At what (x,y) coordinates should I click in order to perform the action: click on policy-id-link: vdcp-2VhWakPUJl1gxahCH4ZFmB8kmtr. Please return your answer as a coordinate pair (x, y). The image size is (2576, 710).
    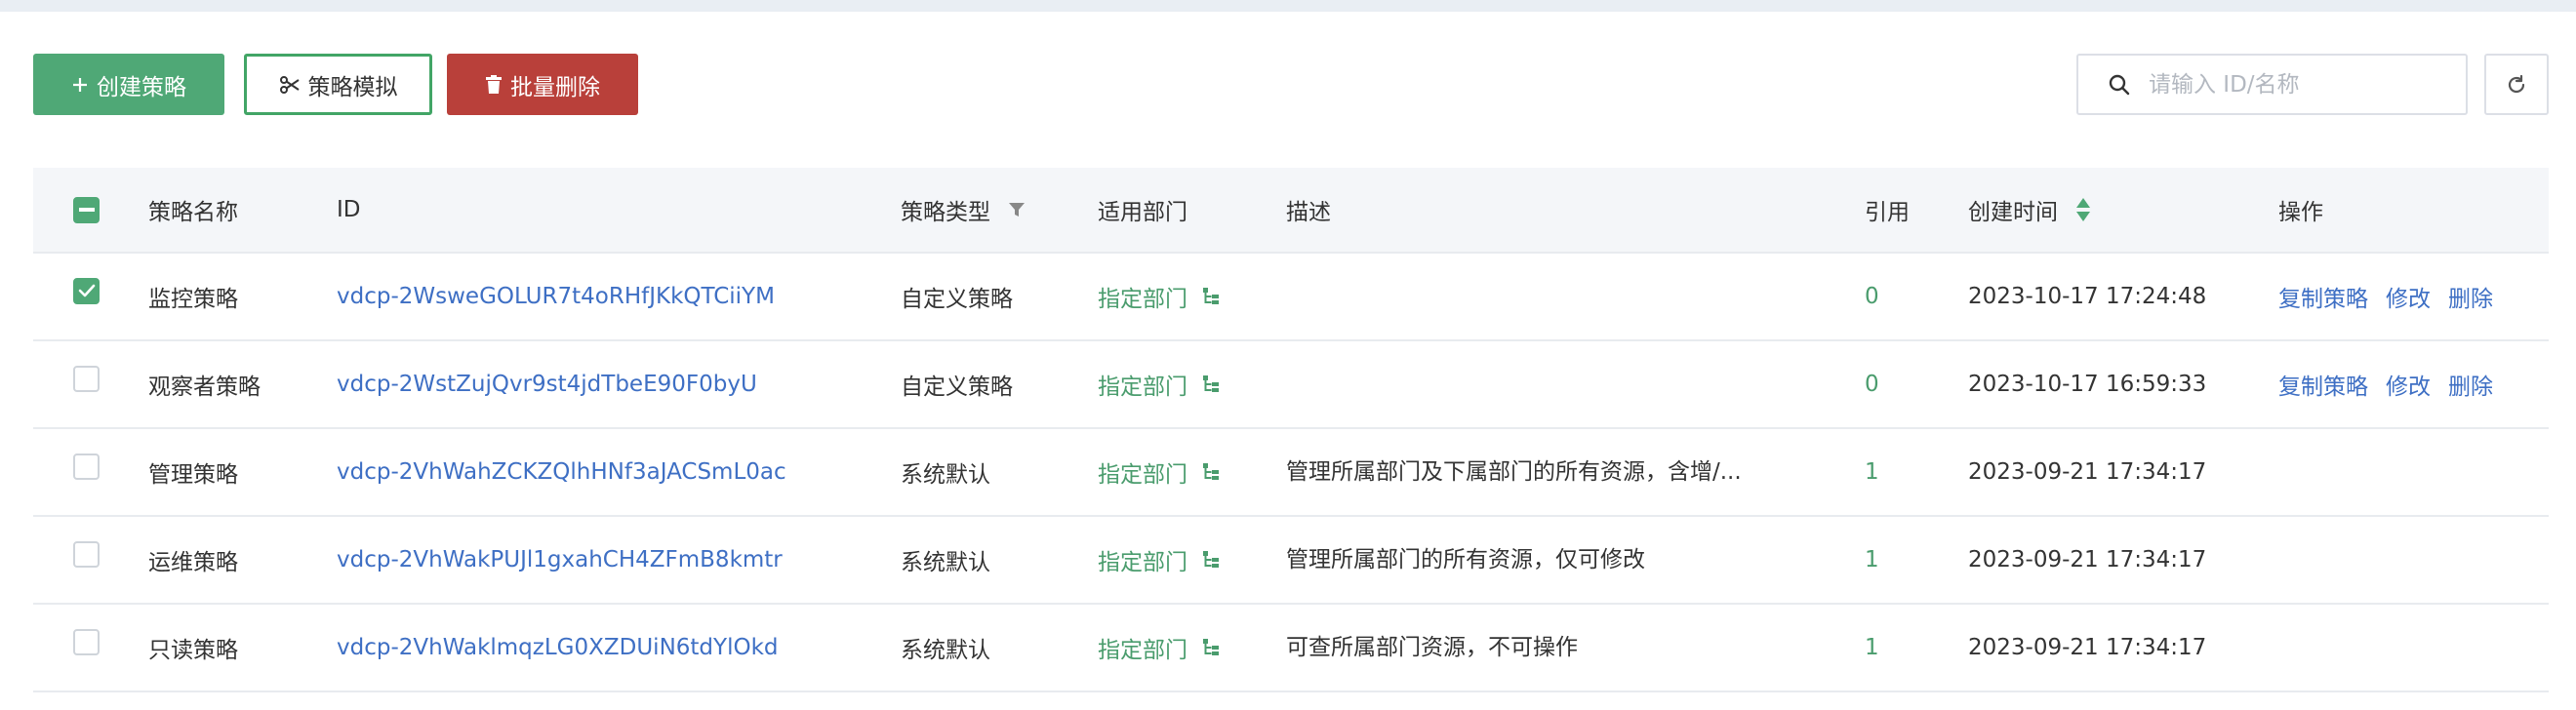
    Looking at the image, I should click on (560, 560).